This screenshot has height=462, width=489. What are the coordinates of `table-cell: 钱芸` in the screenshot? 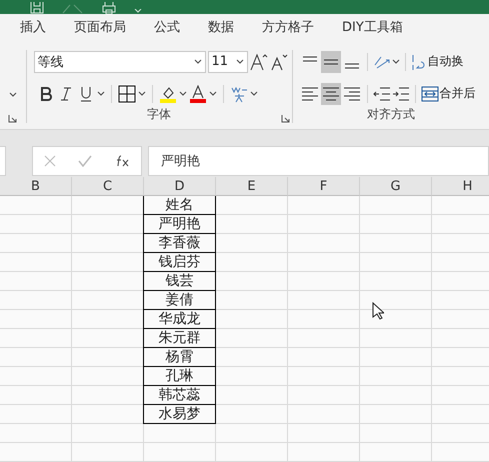 It's located at (179, 281).